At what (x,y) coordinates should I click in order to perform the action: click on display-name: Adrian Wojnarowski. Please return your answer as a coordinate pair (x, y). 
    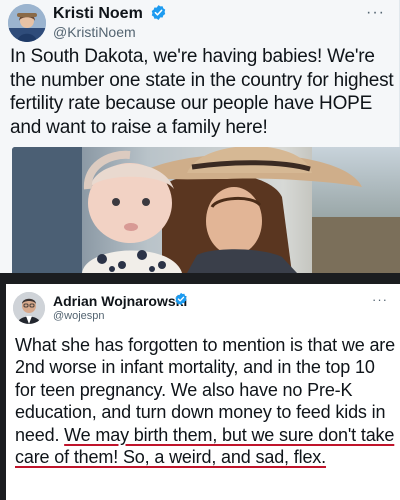
    Looking at the image, I should click on (120, 301).